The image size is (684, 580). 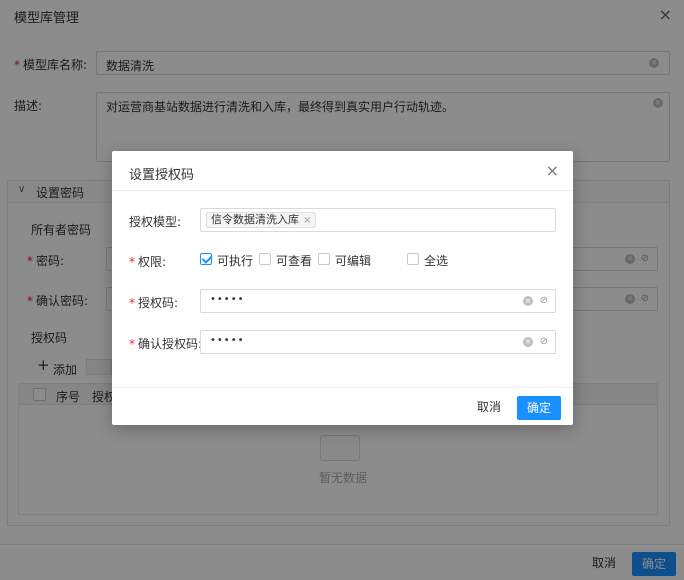 I want to click on auth-code-label: * 授权码:, so click(x=154, y=303).